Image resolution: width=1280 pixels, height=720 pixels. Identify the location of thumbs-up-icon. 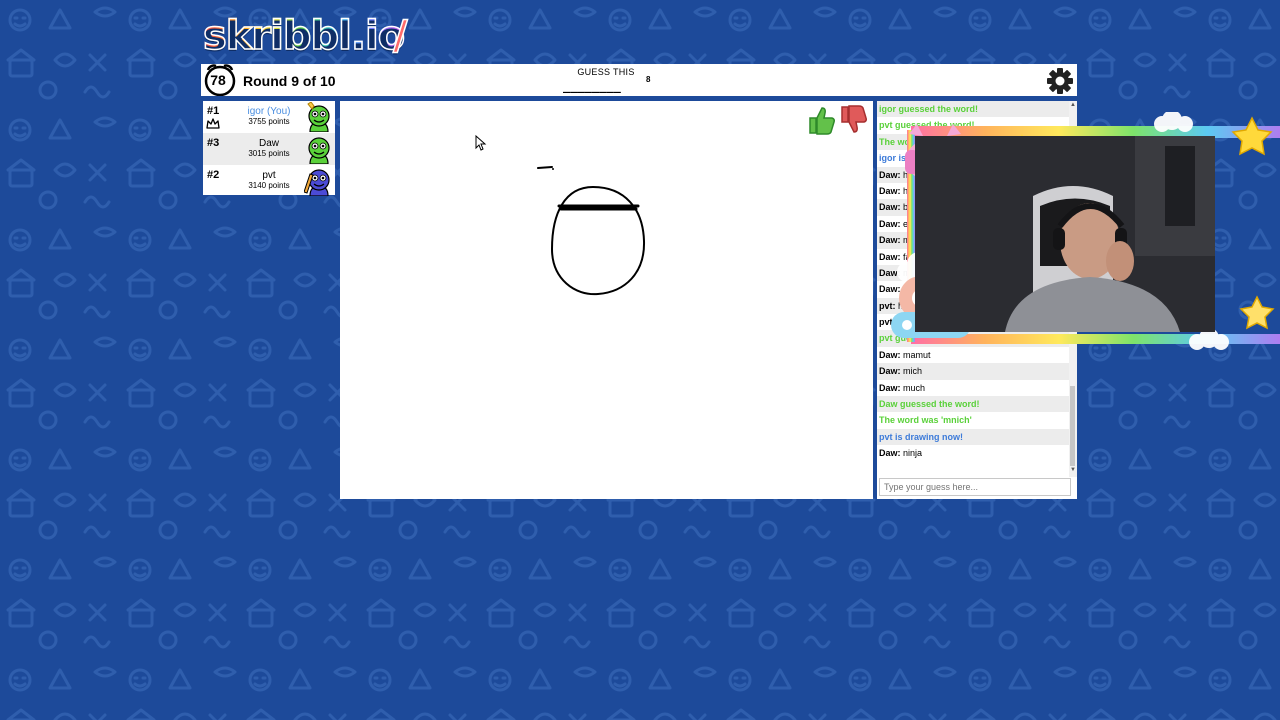
(822, 120).